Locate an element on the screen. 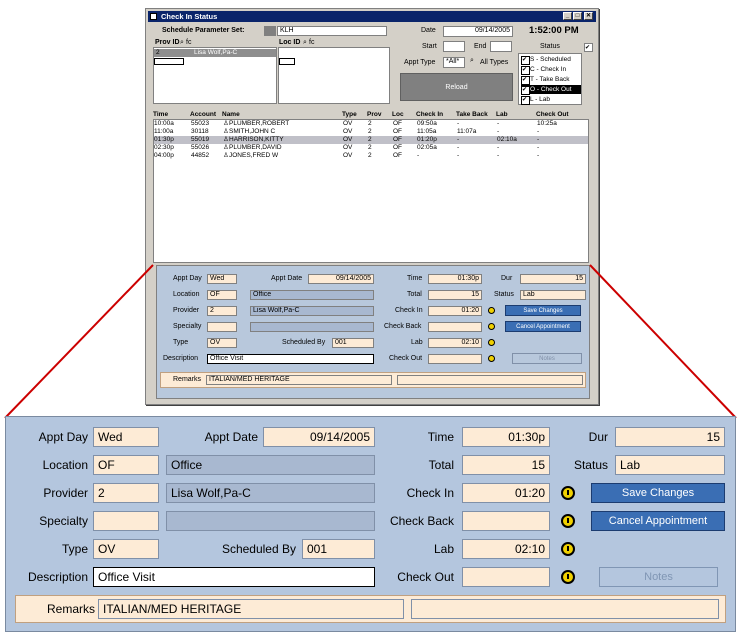 The width and height of the screenshot is (741, 638). dur-field: 15 is located at coordinates (670, 437).